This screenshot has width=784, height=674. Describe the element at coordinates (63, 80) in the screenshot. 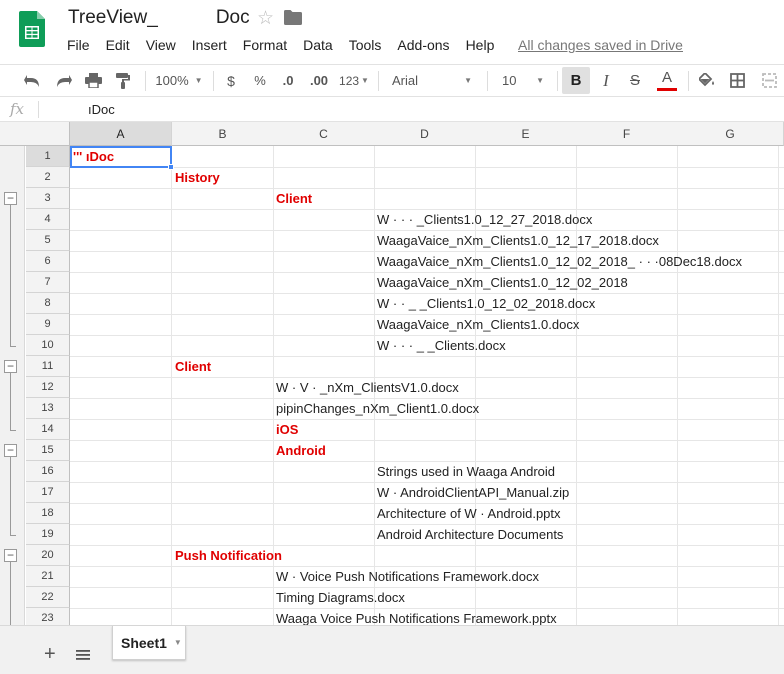

I see `redo-icon` at that location.